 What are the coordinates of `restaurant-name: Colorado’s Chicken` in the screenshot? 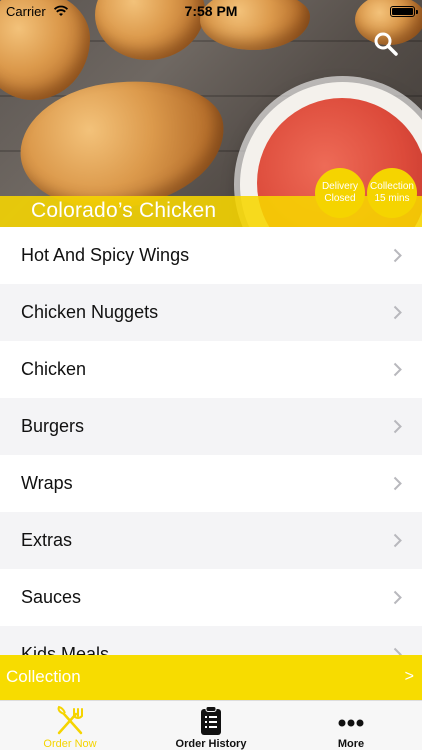 It's located at (124, 210).